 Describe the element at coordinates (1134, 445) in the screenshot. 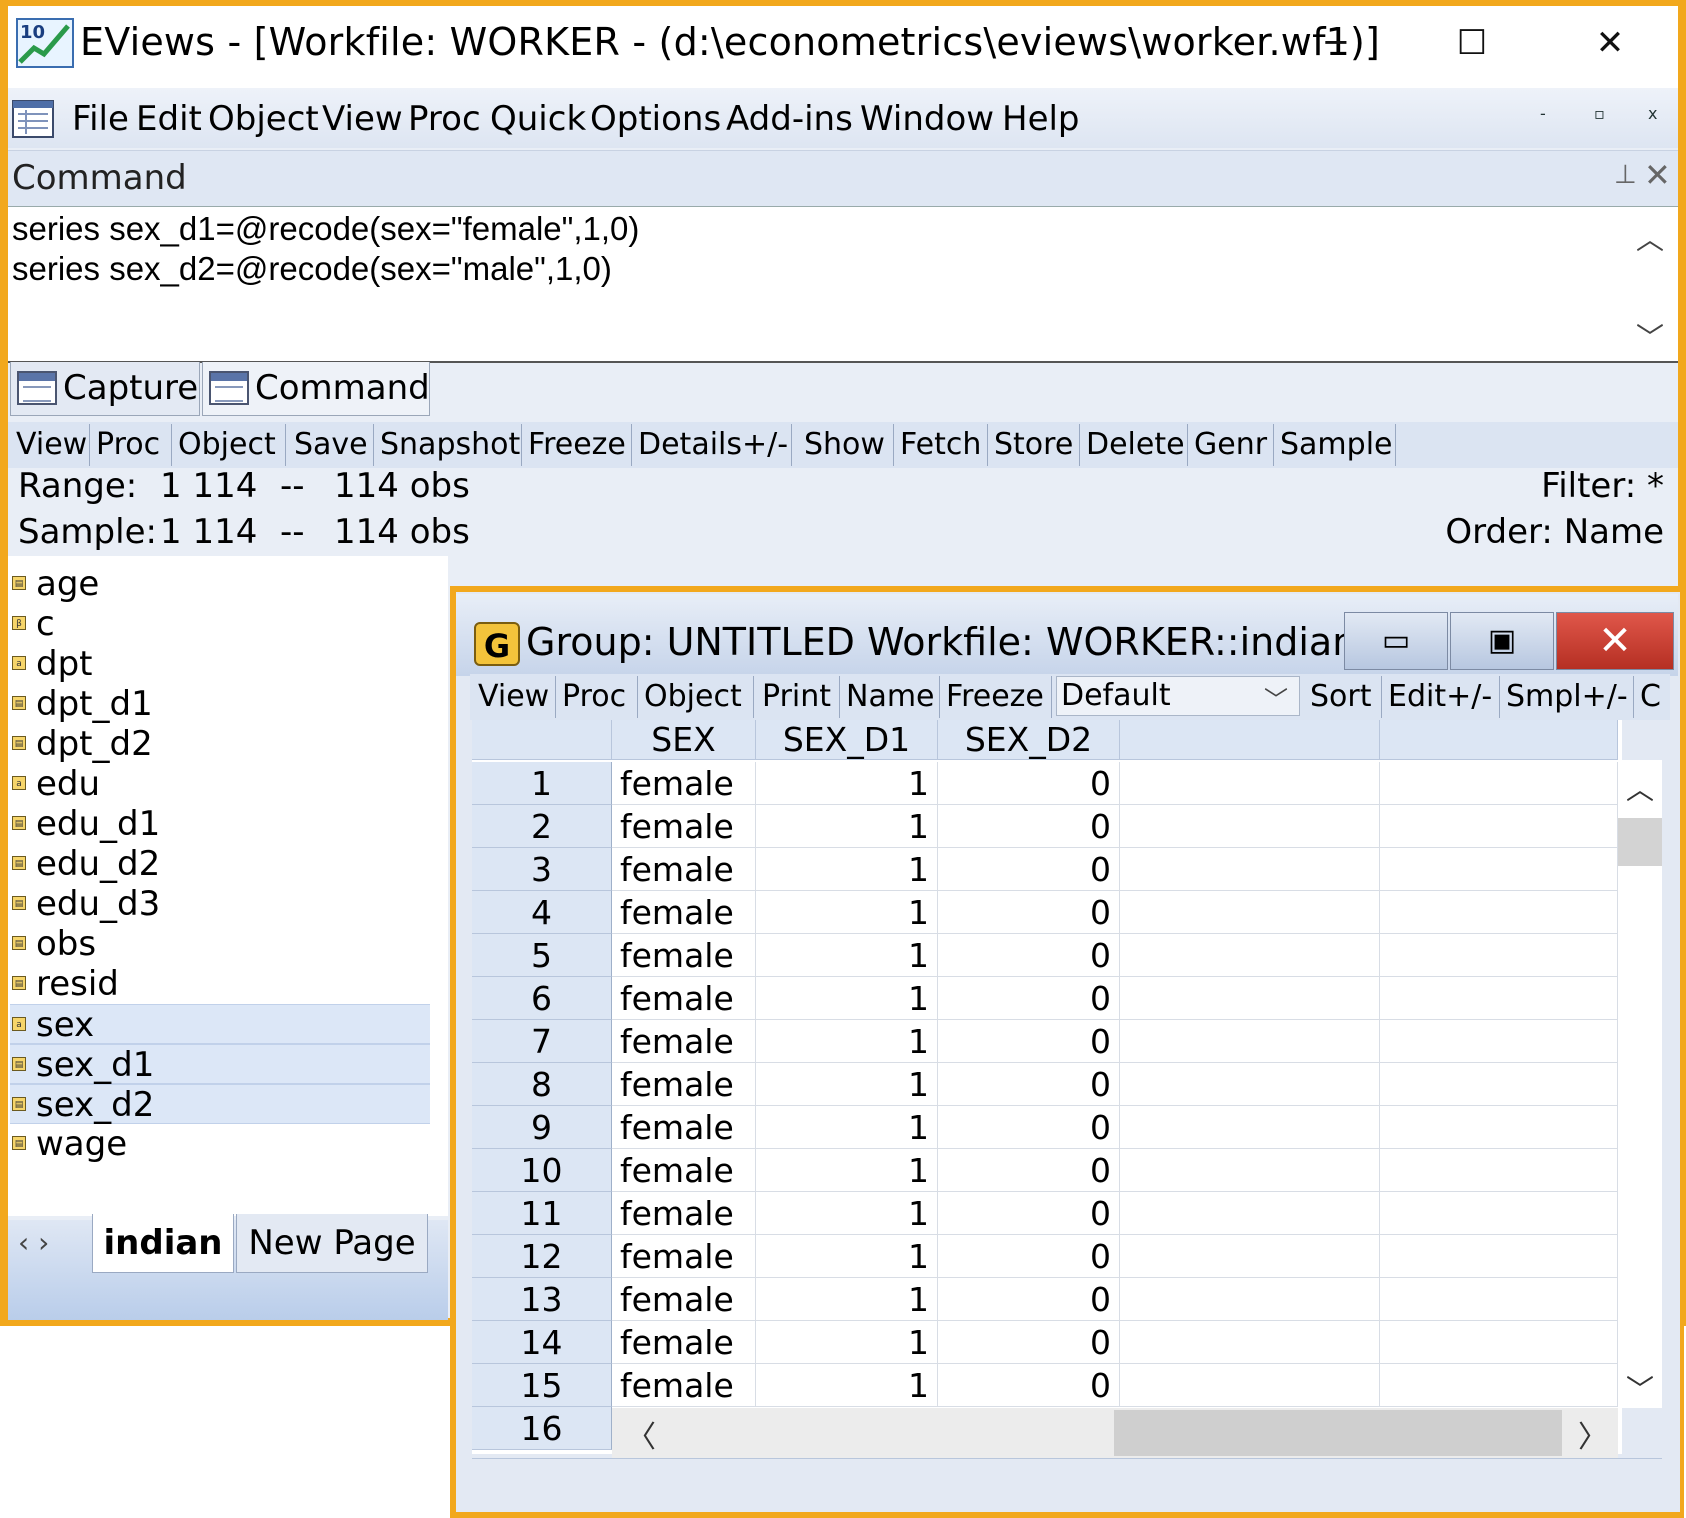

I see `wf-delete-button: Delete` at that location.